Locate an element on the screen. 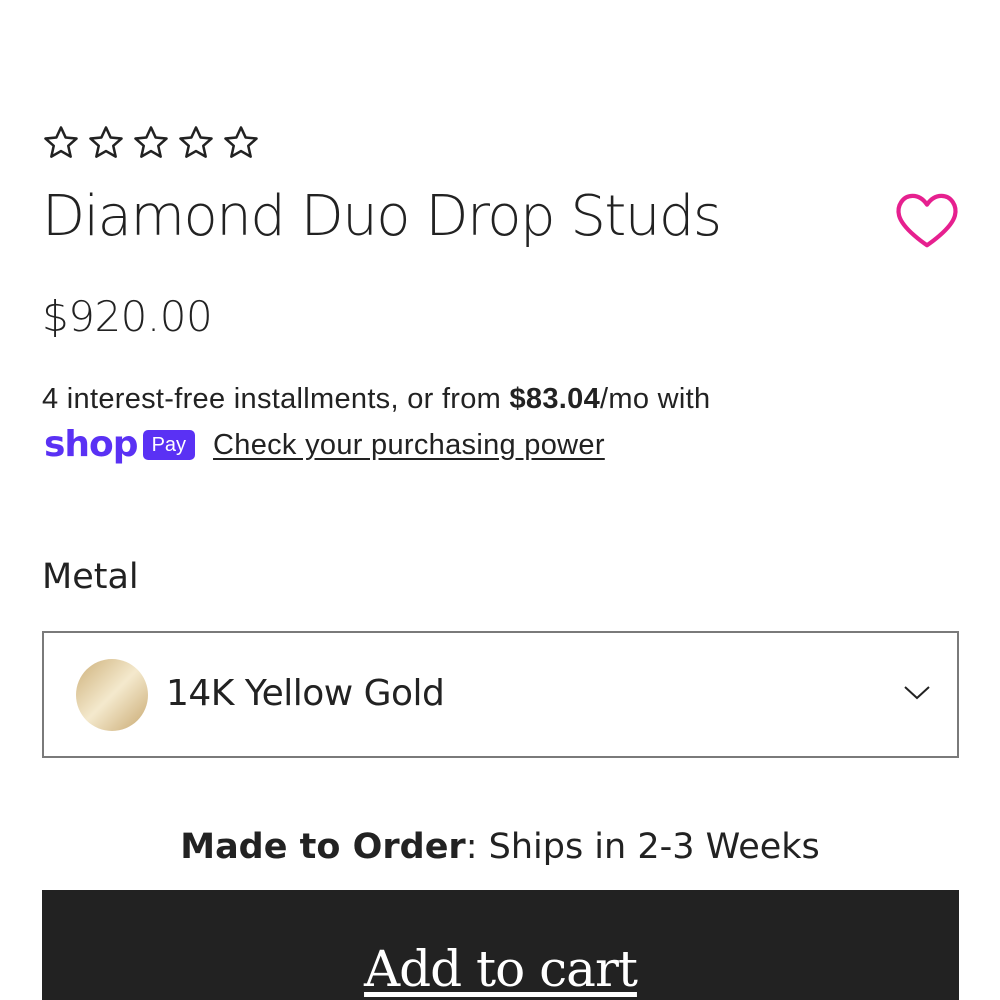  shipping-label: Made to Order is located at coordinates (323, 847).